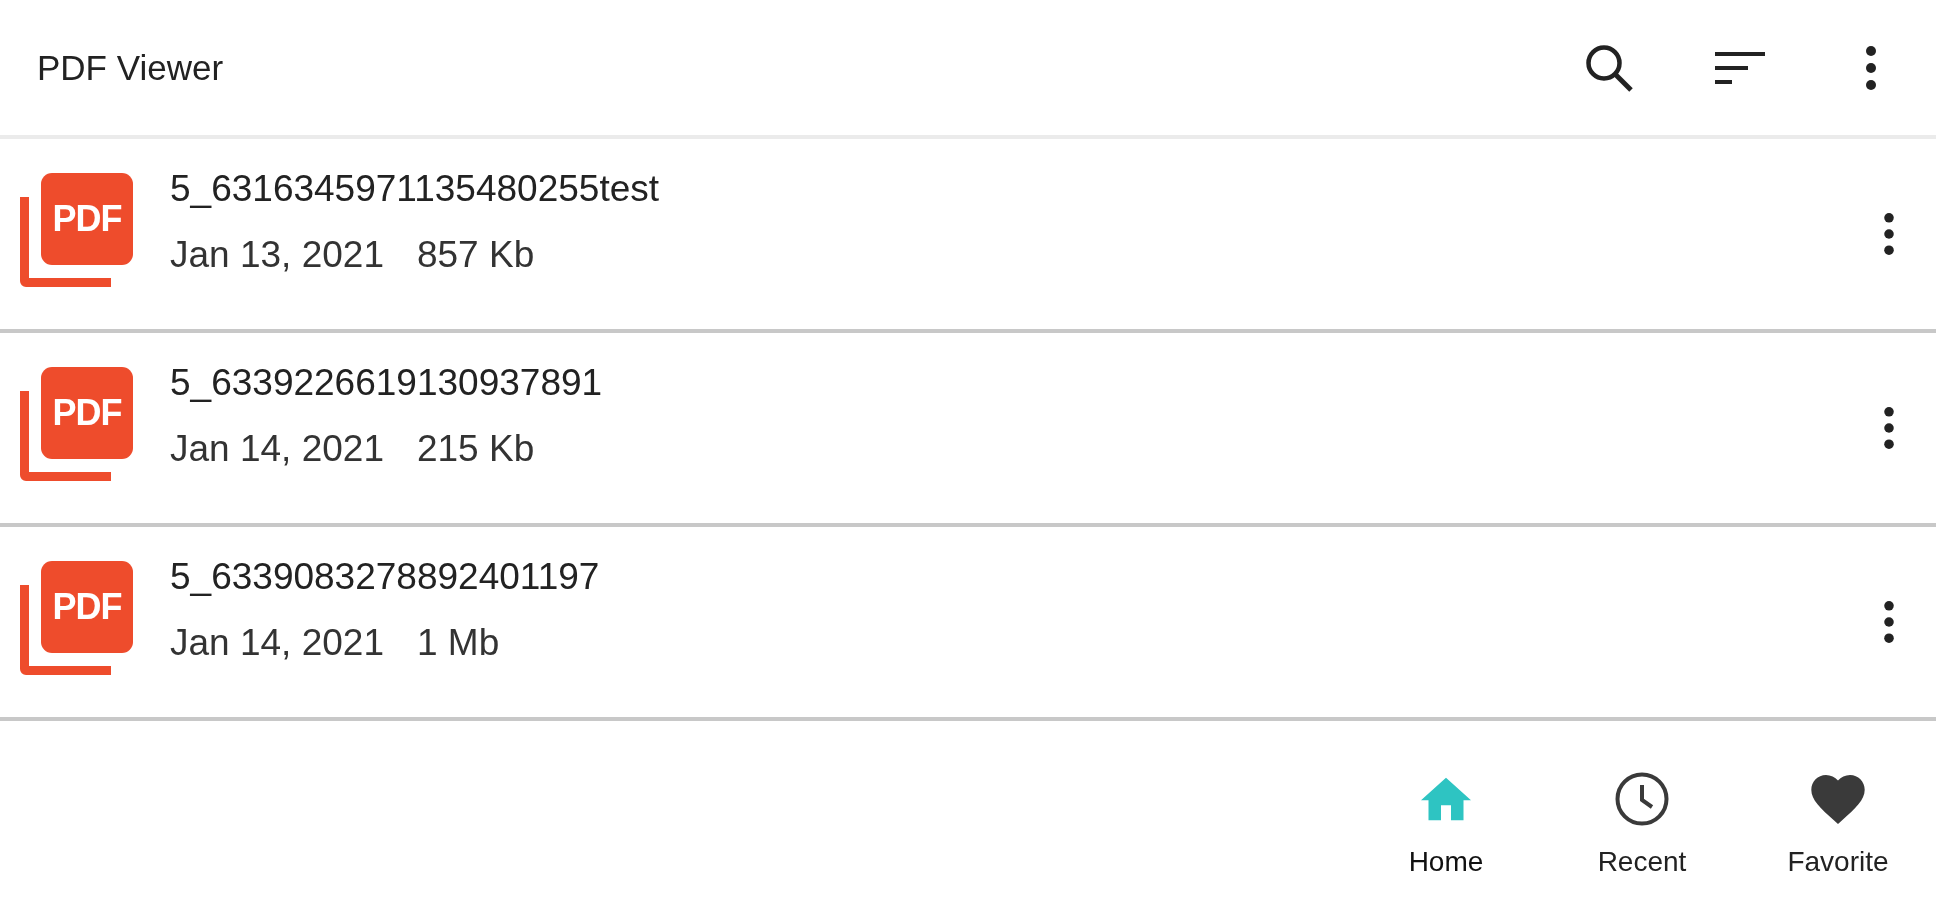  What do you see at coordinates (1838, 825) in the screenshot?
I see `bottom-nav-tab: Favorite` at bounding box center [1838, 825].